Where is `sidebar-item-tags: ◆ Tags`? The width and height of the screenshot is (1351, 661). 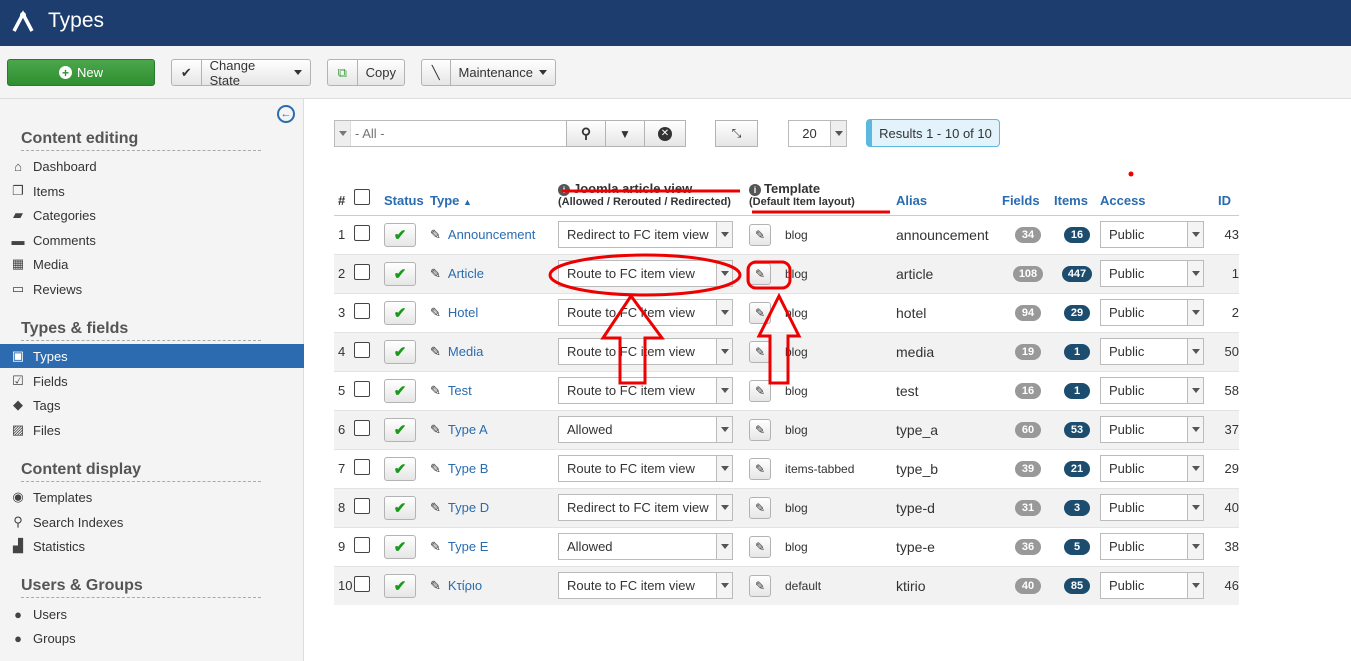
sidebar-item-tags: ◆ Tags is located at coordinates (152, 405).